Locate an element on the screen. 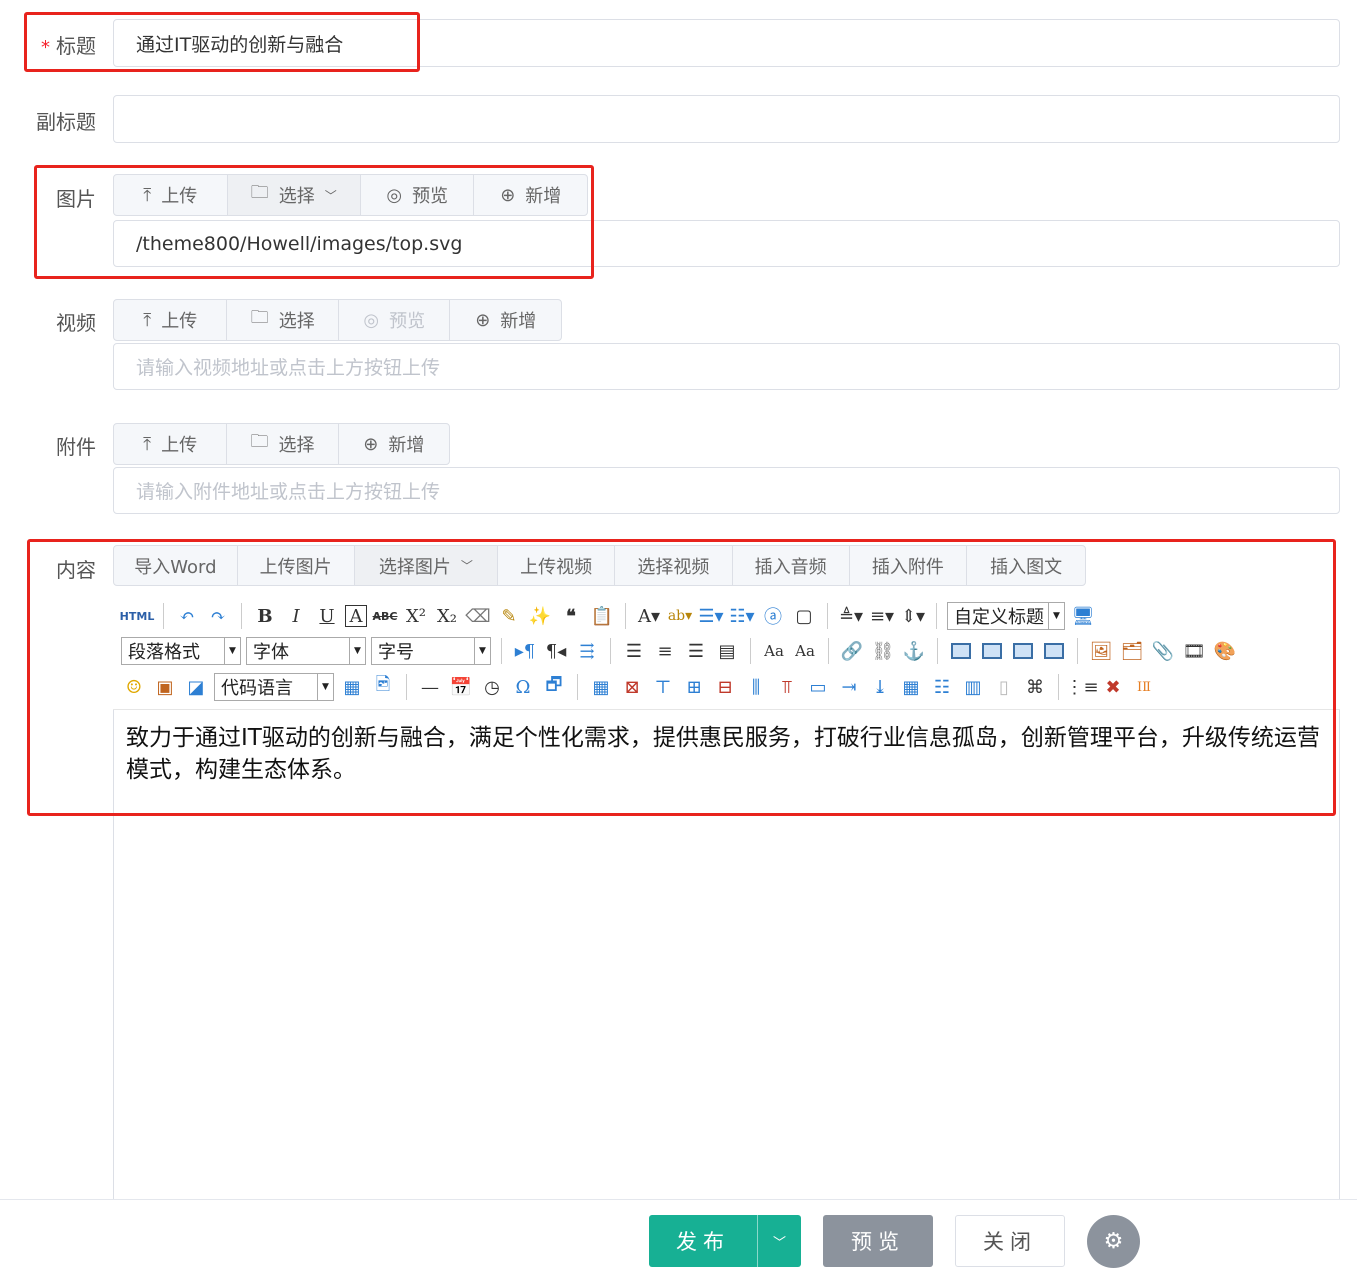  font-color-icon: A▾ is located at coordinates (649, 616).